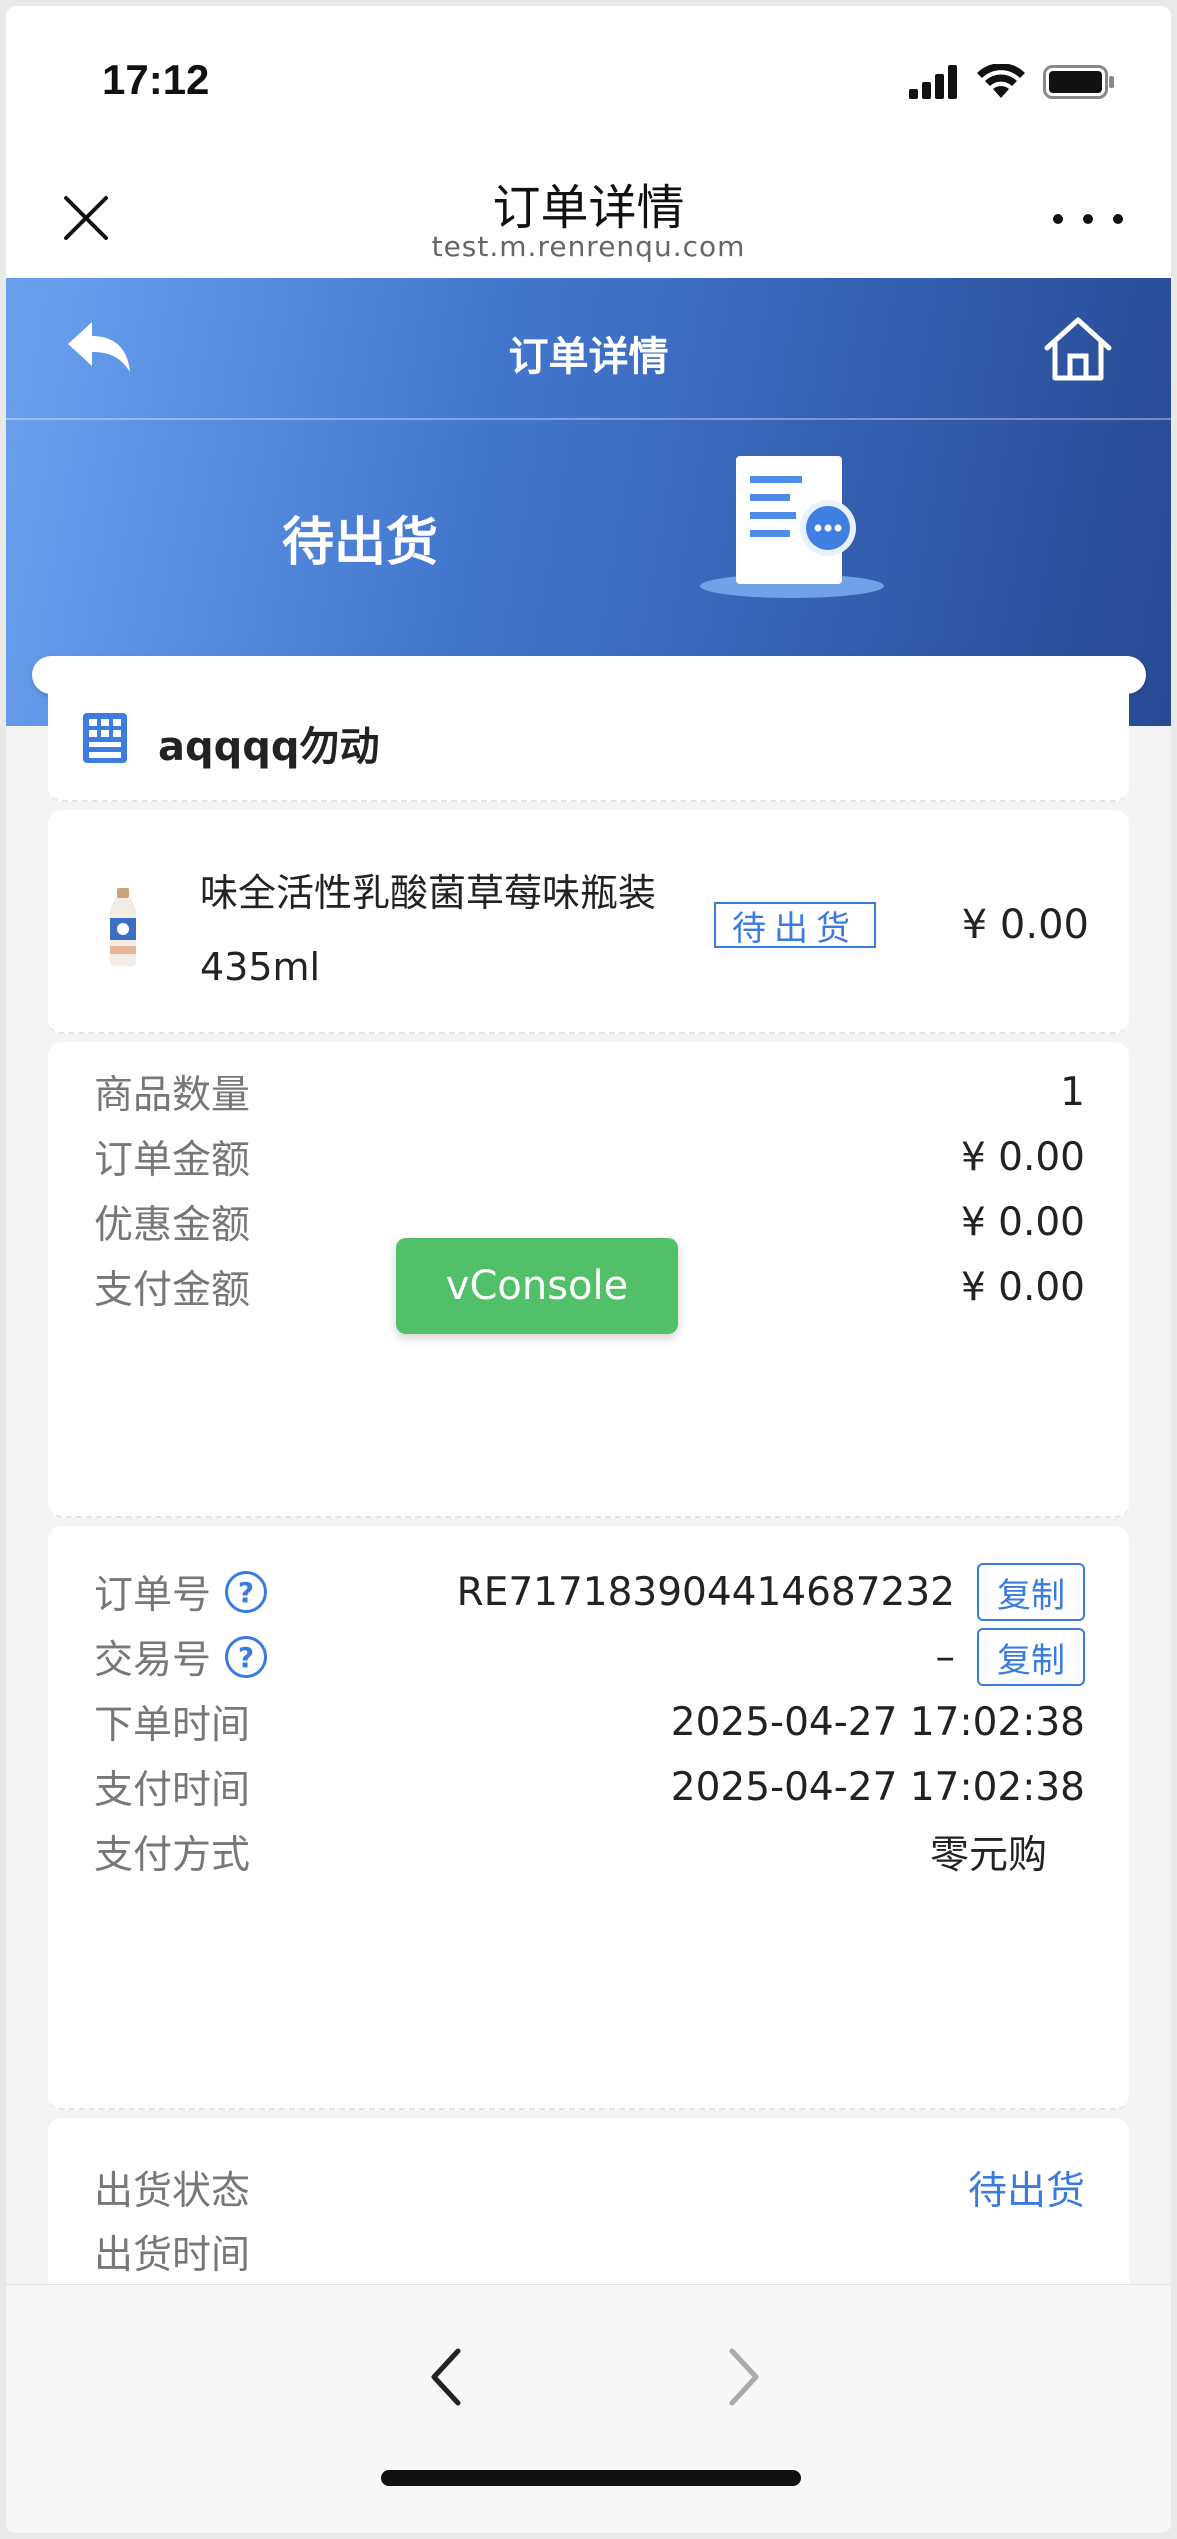 This screenshot has width=1177, height=2539. I want to click on browser-back-button, so click(448, 2377).